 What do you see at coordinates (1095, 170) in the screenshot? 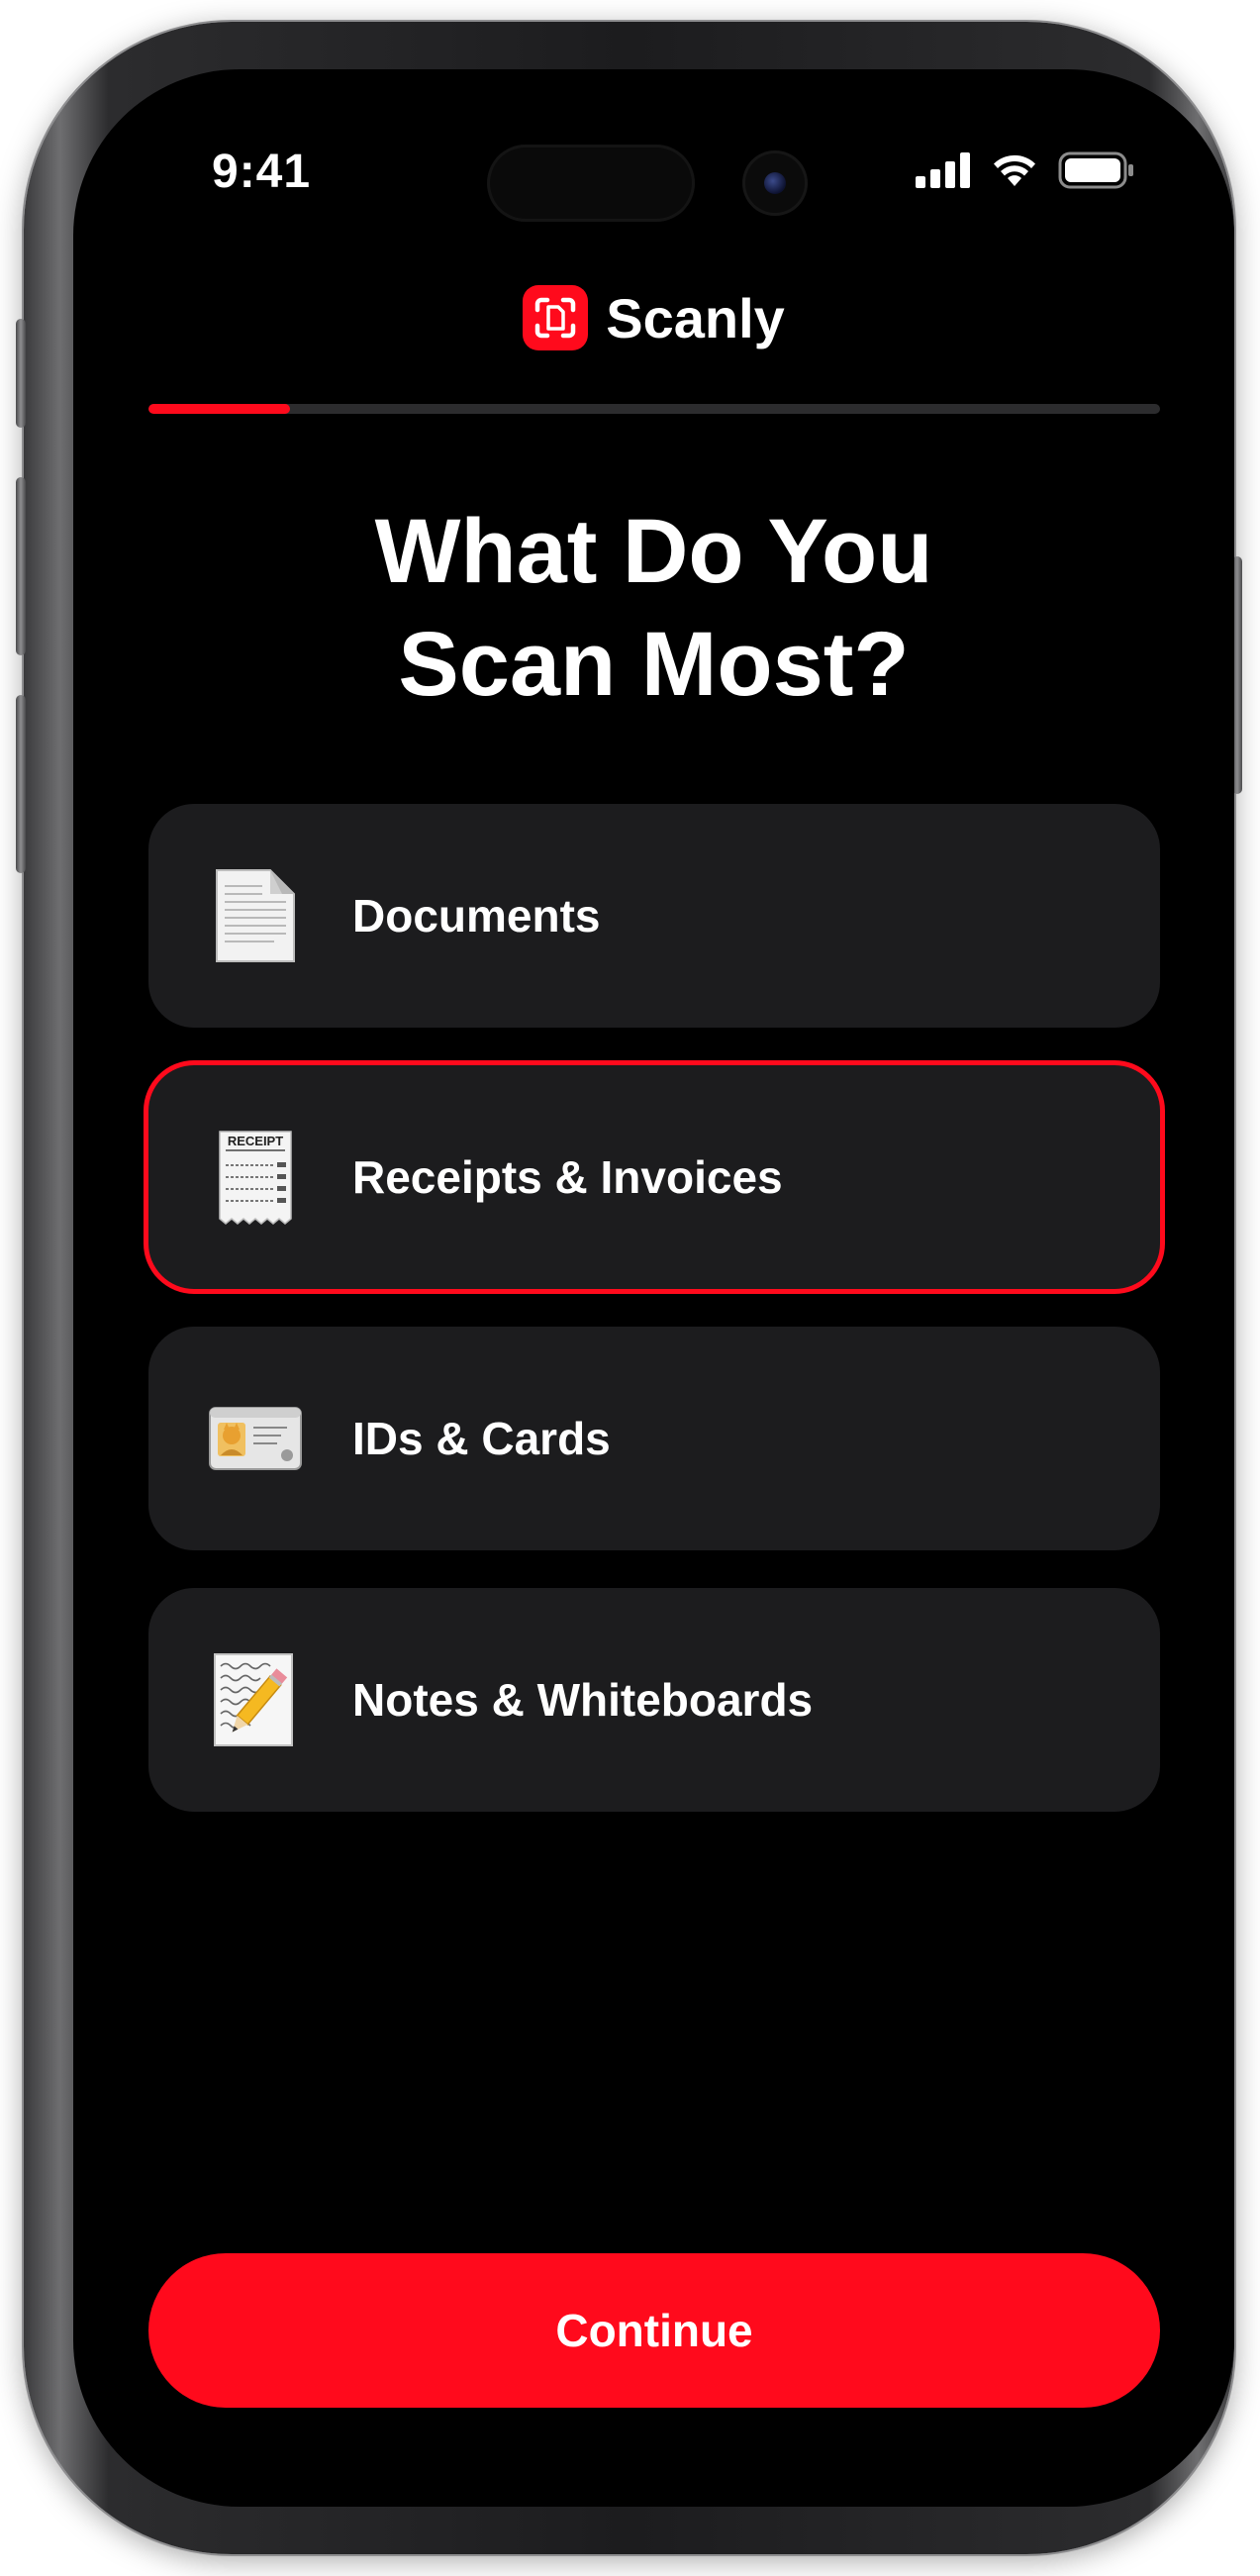
I see `battery-icon` at bounding box center [1095, 170].